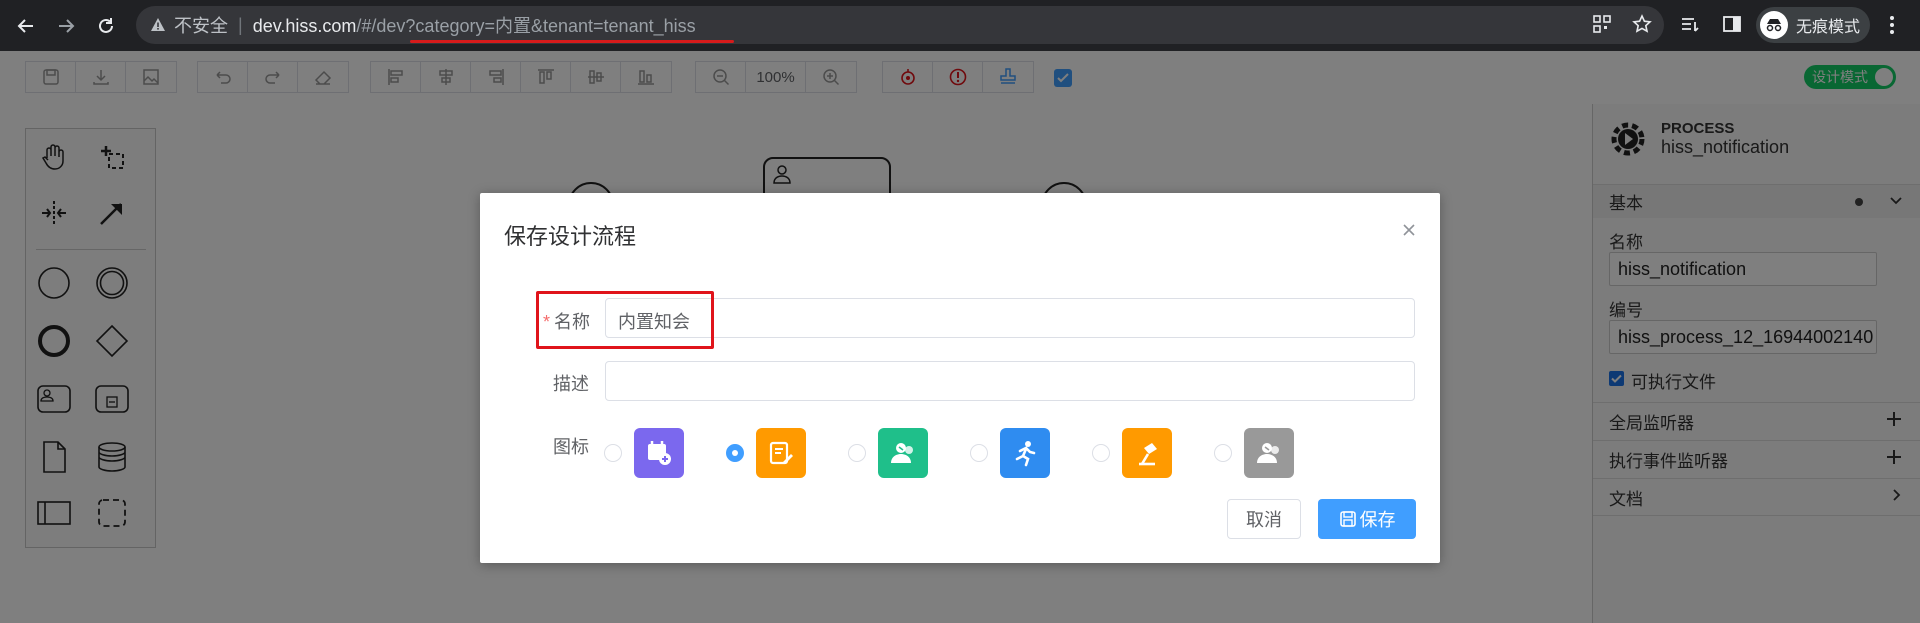 This screenshot has height=623, width=1920. Describe the element at coordinates (1828, 27) in the screenshot. I see `incognito-label: 无痕模式` at that location.